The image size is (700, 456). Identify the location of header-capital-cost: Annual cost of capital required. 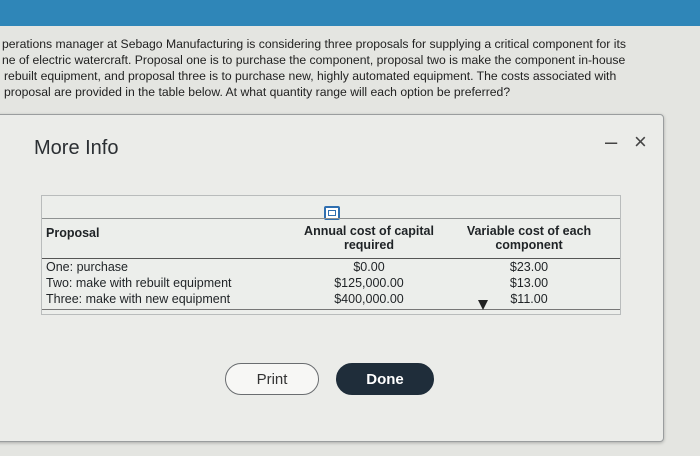
(369, 238).